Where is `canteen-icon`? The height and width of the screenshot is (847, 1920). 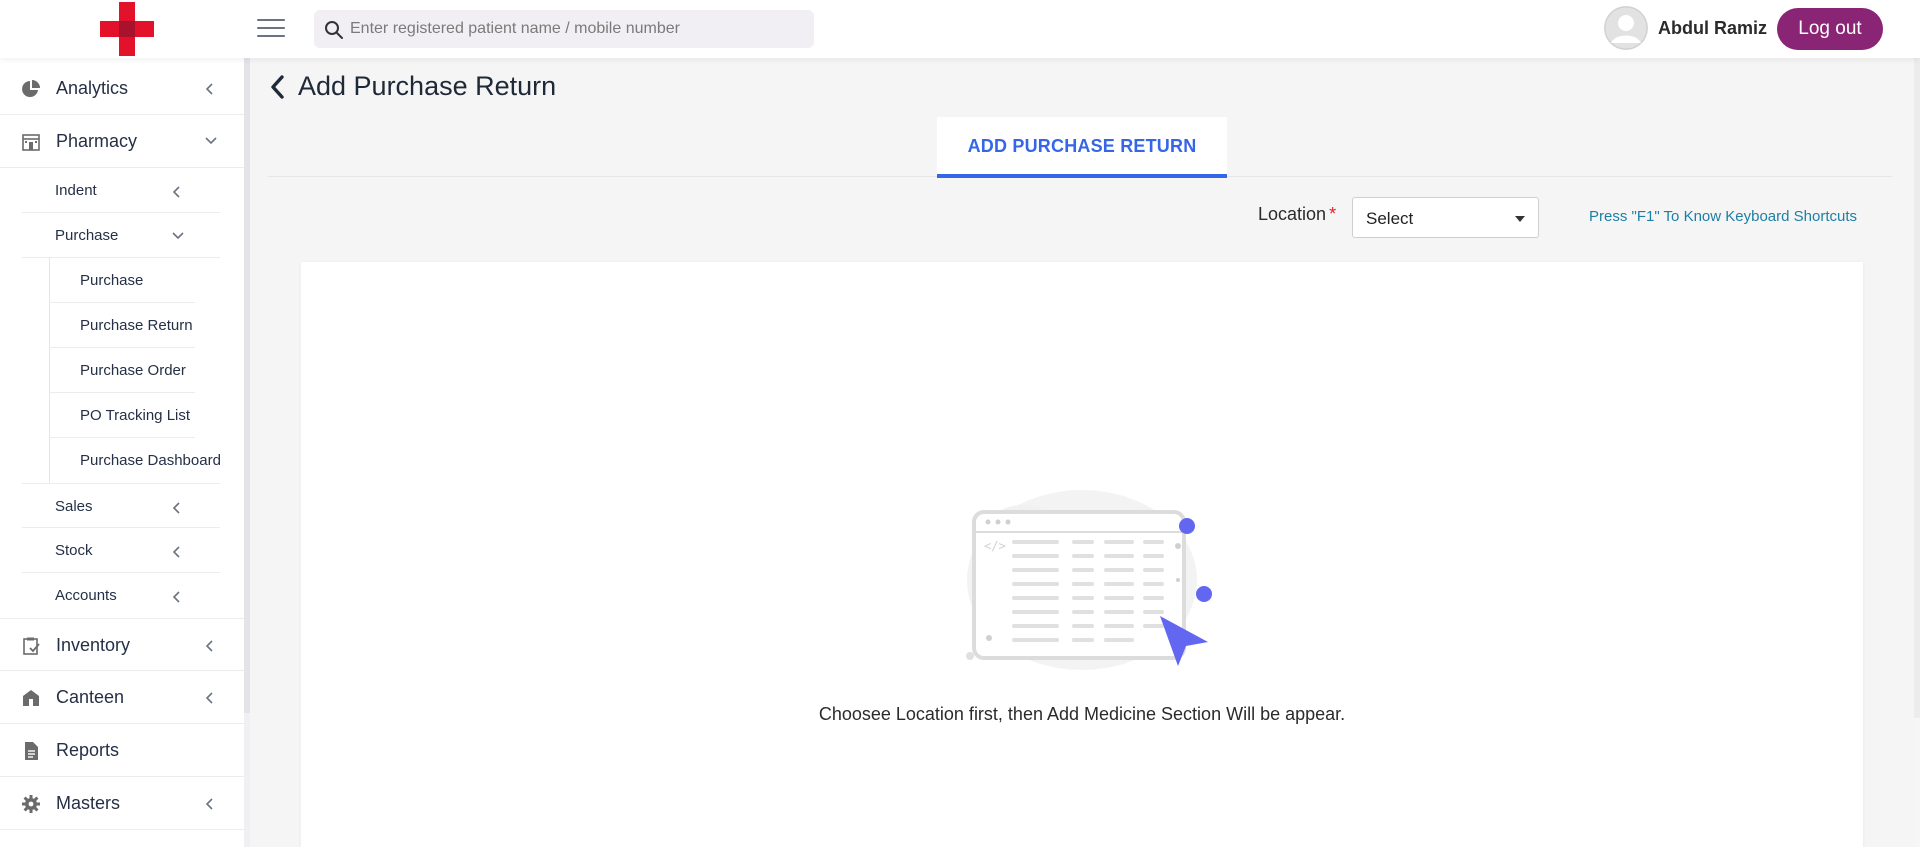 canteen-icon is located at coordinates (31, 698).